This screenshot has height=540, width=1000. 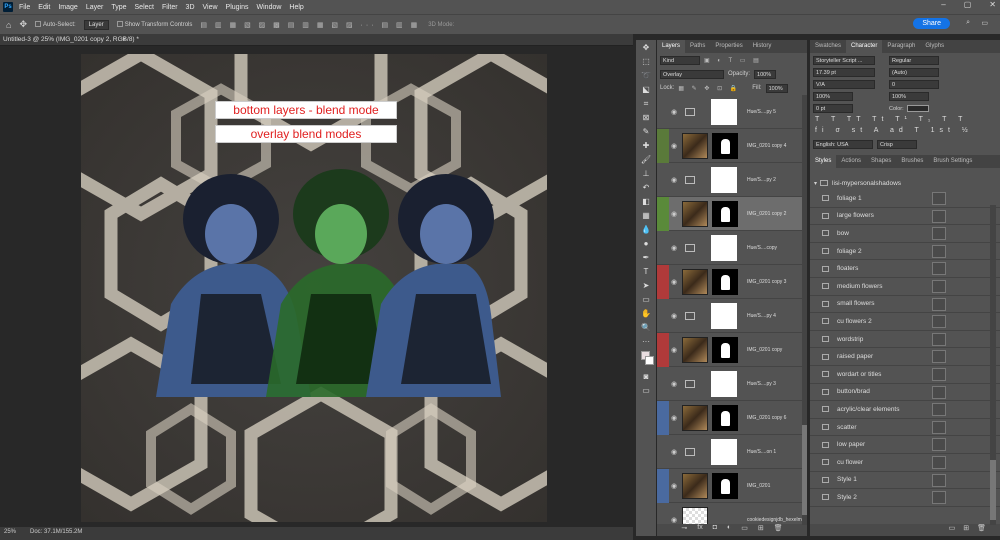 What do you see at coordinates (762, 46) in the screenshot?
I see `tab-history: History` at bounding box center [762, 46].